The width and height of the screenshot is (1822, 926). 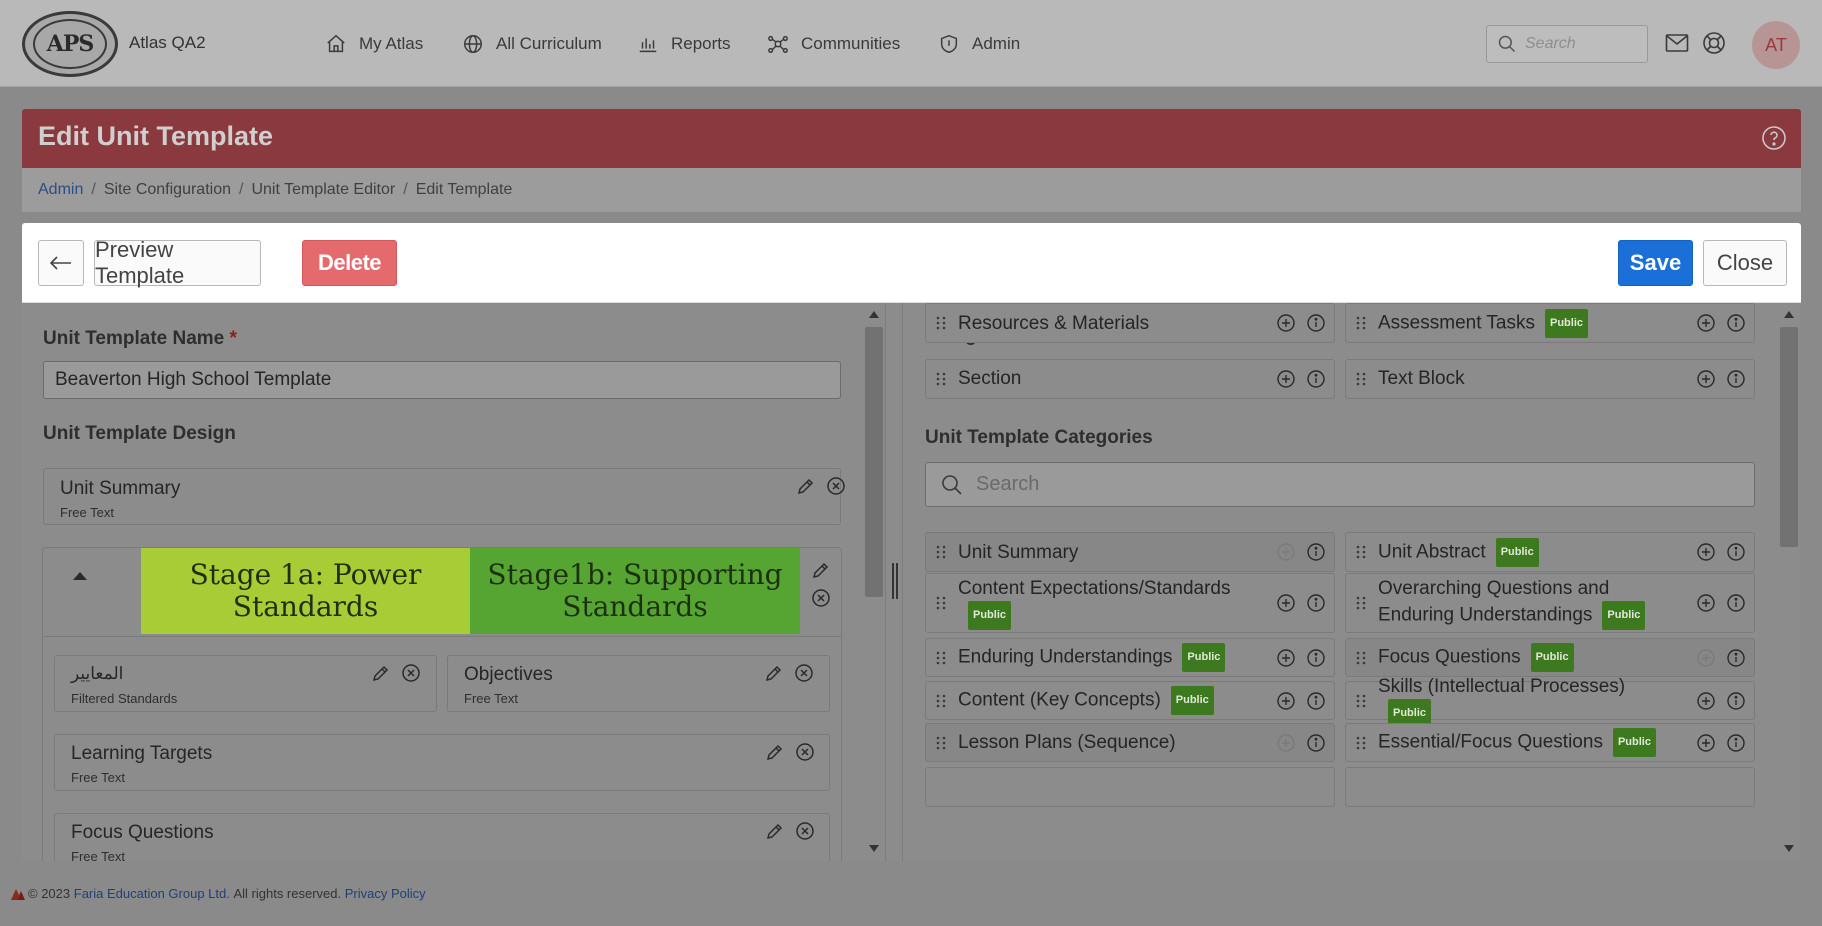 What do you see at coordinates (349, 263) in the screenshot?
I see `delete-button: Delete` at bounding box center [349, 263].